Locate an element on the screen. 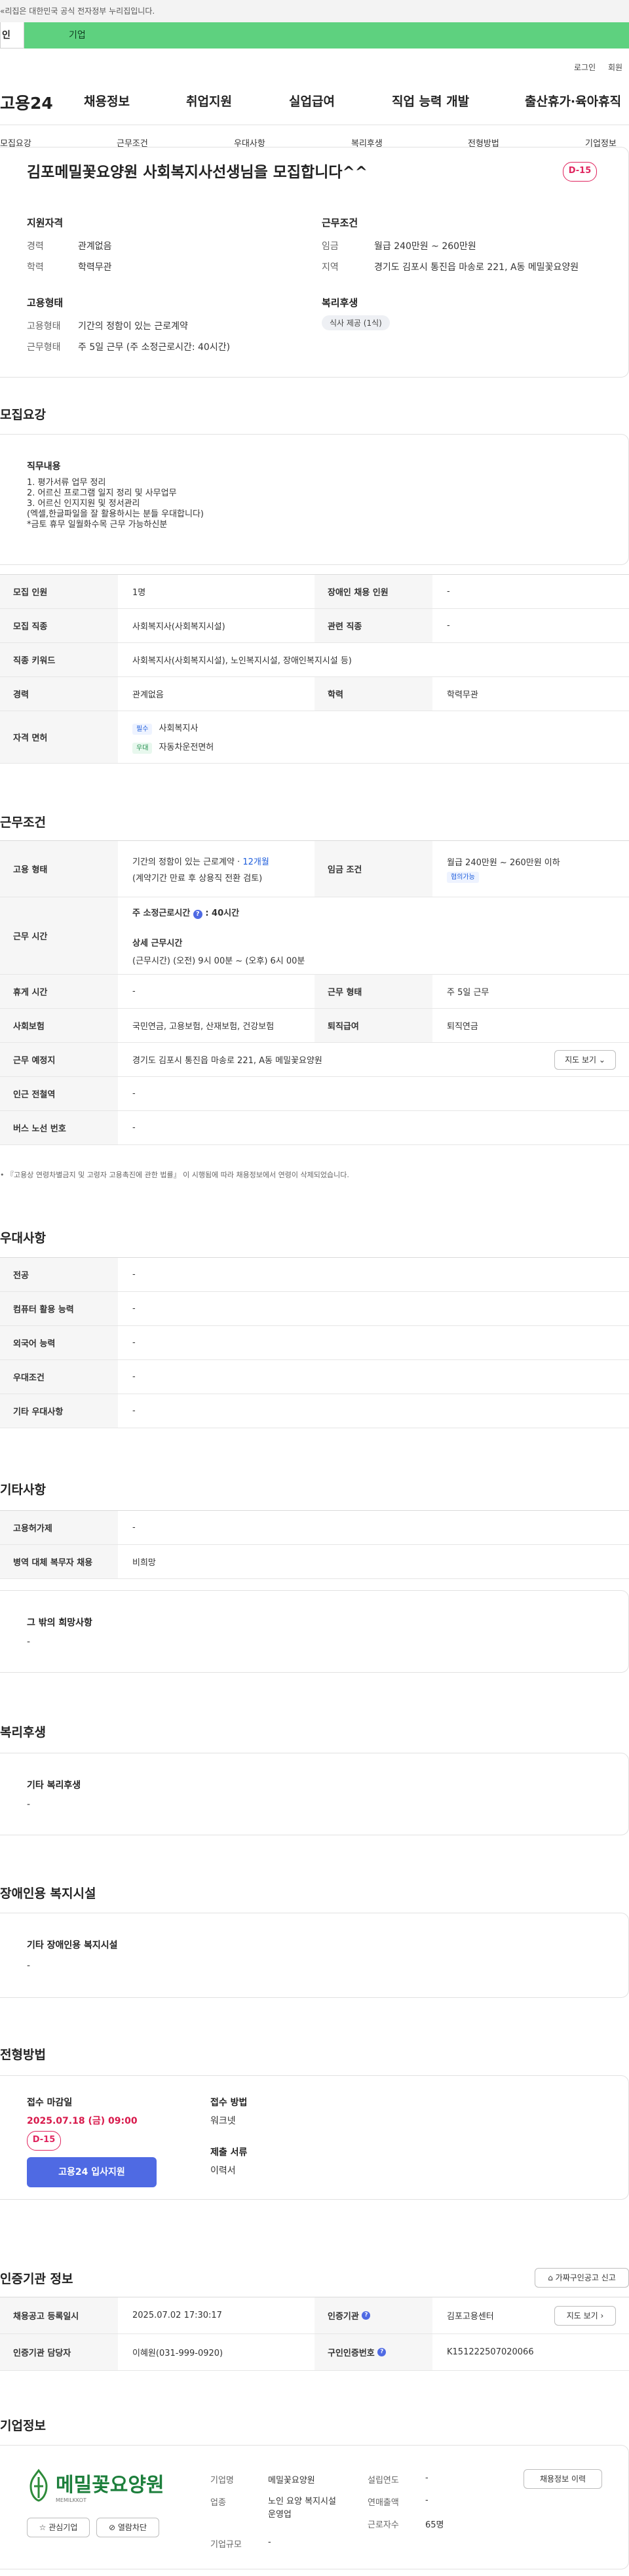  chevron-down-icon: ⌄ is located at coordinates (601, 1059).